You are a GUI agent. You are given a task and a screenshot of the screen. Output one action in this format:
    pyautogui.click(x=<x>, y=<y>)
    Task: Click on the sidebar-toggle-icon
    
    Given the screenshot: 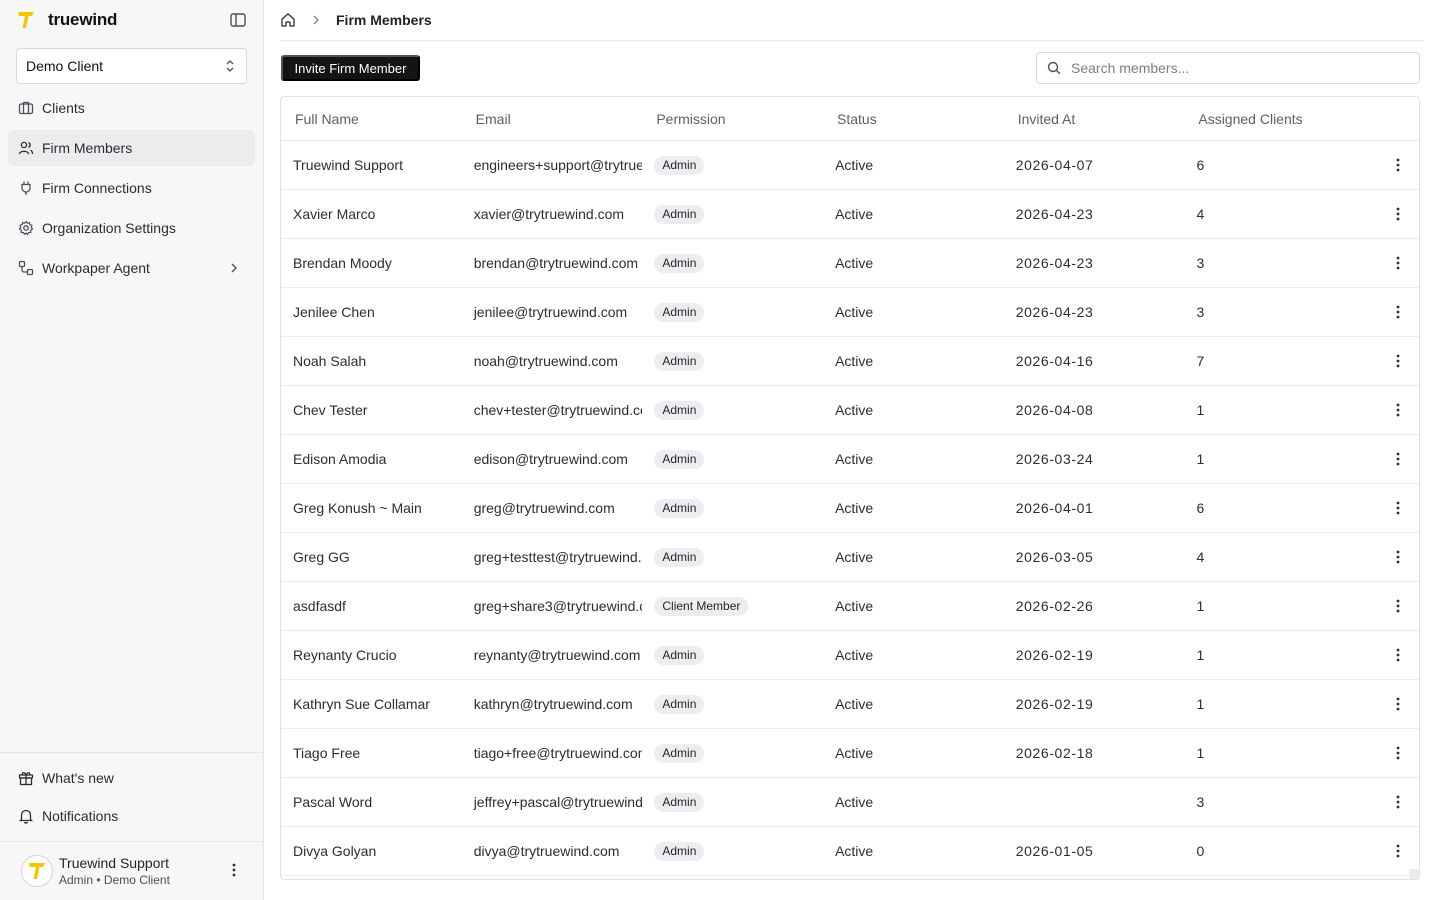 What is the action you would take?
    pyautogui.click(x=238, y=20)
    